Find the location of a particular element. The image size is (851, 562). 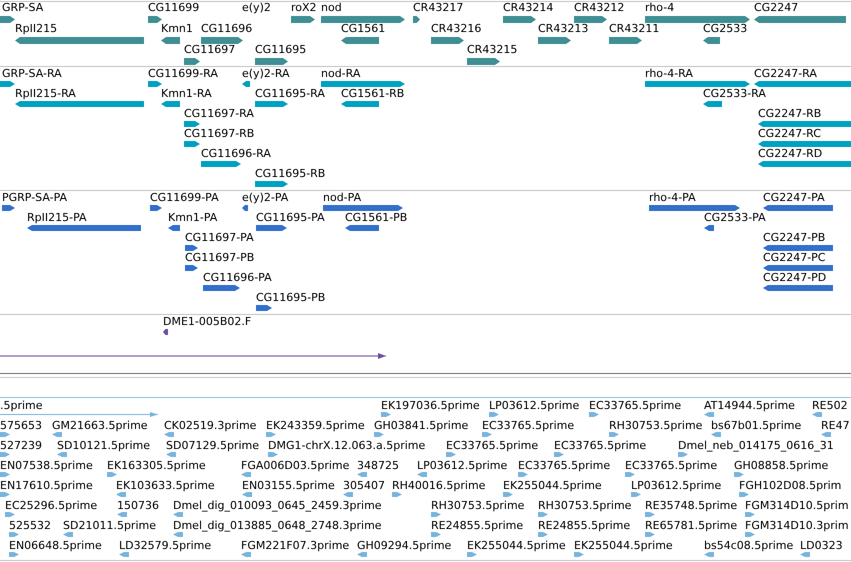

feature-label: EN17610.5prime is located at coordinates (46, 486).